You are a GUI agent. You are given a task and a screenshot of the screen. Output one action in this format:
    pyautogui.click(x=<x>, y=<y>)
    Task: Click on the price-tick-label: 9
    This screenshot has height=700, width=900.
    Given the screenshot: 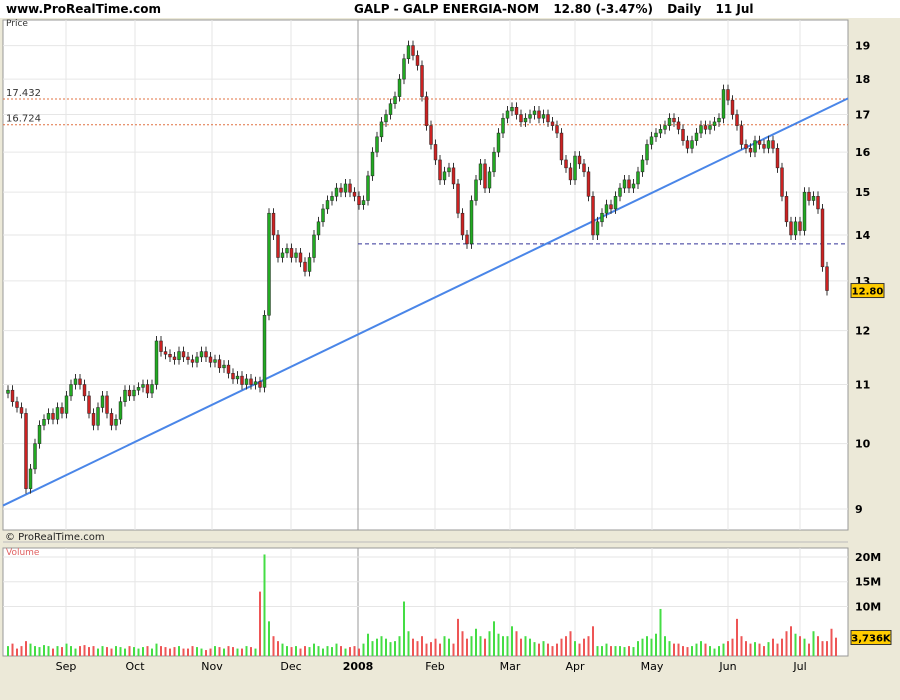 What is the action you would take?
    pyautogui.click(x=859, y=509)
    